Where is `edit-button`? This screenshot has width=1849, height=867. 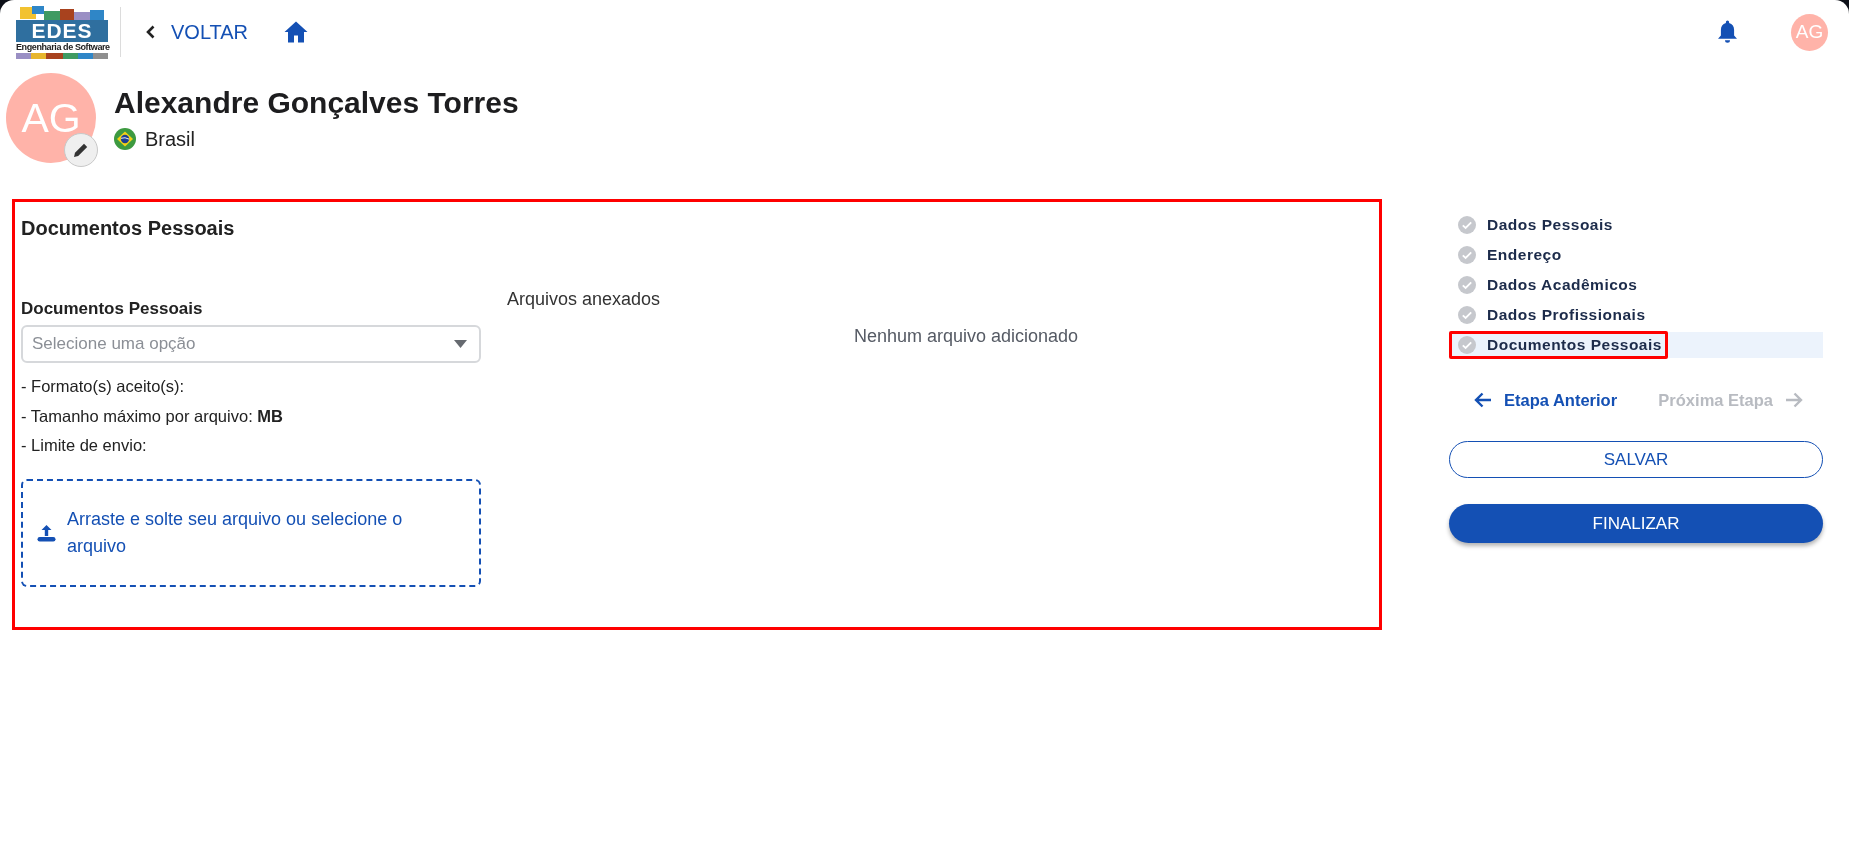 edit-button is located at coordinates (81, 150).